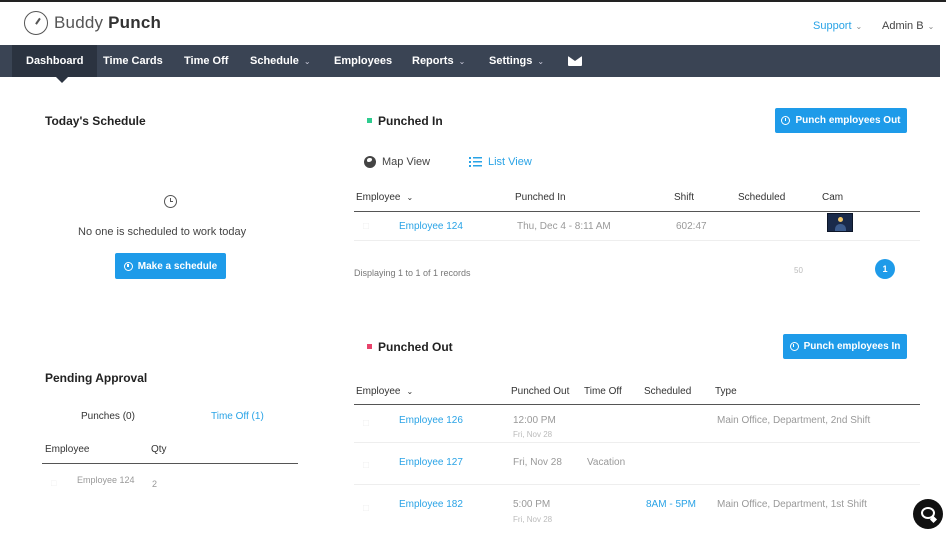 This screenshot has width=946, height=543. I want to click on todays-schedule-title: Today's Schedule, so click(95, 121).